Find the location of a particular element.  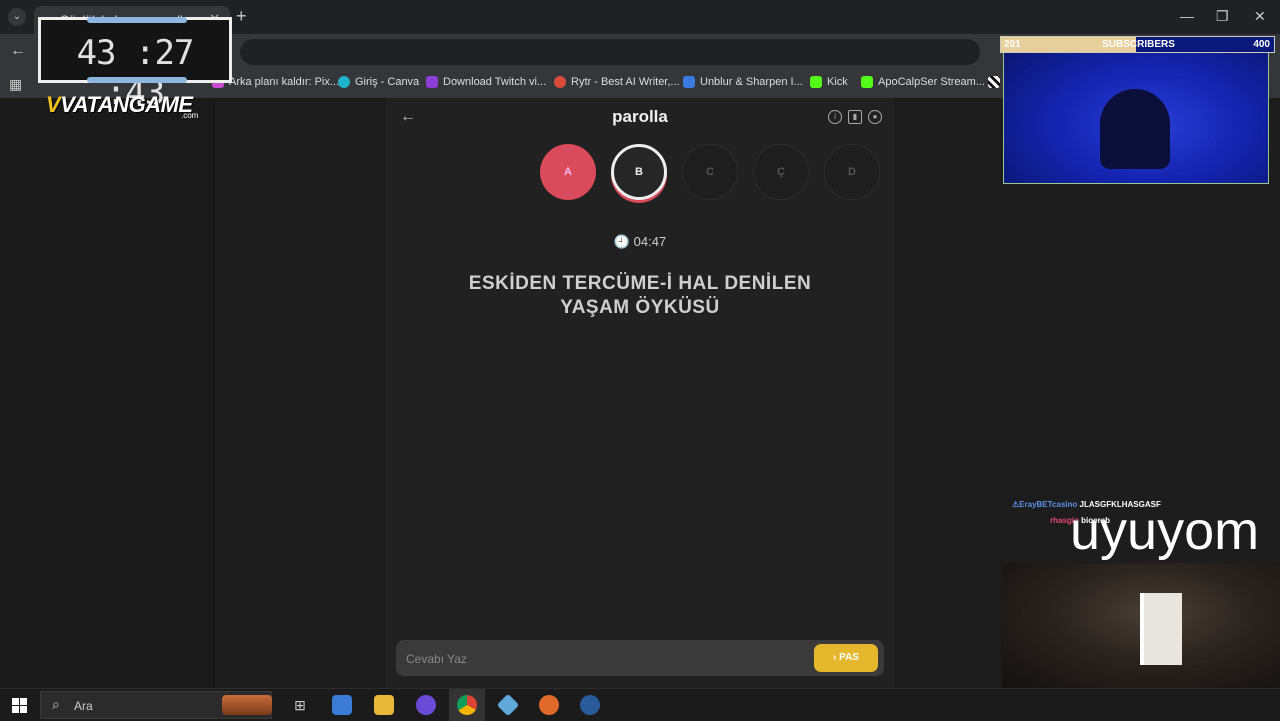

bookmark-item: Kick is located at coordinates (829, 82).